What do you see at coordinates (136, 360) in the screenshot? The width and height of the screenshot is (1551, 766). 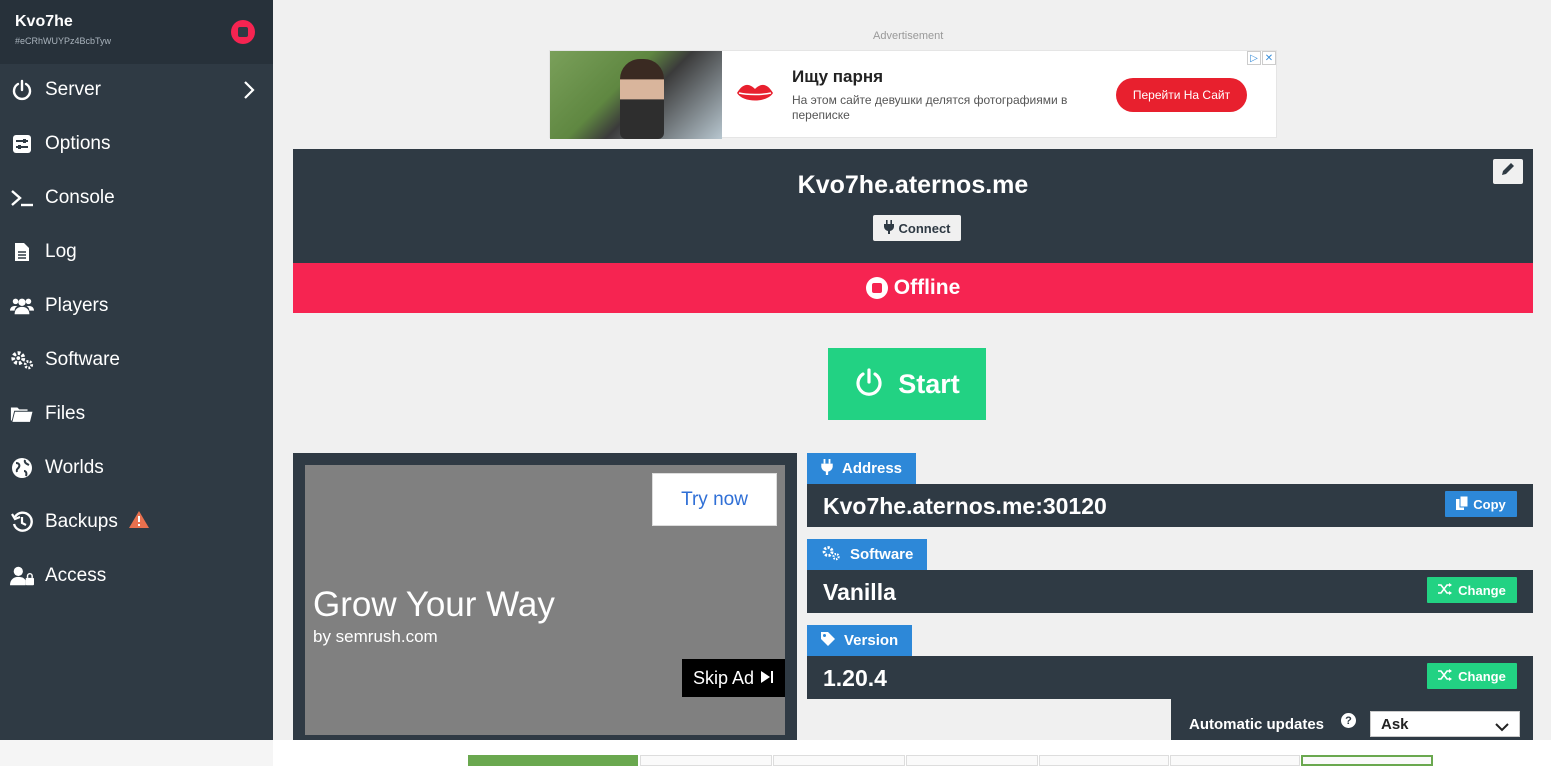 I see `sidebar-item-software: Software` at bounding box center [136, 360].